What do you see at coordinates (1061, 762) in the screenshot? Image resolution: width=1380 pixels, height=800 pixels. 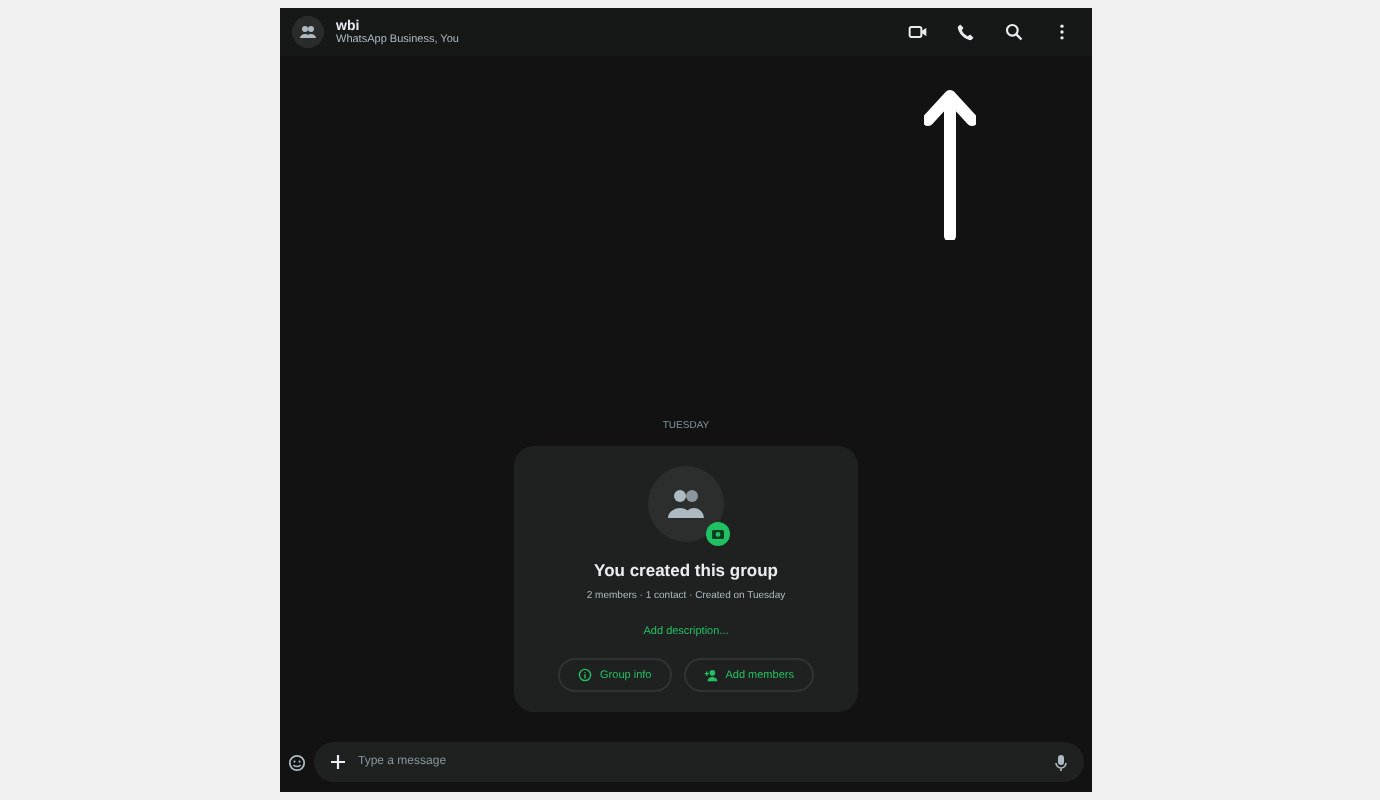 I see `microphone-icon` at bounding box center [1061, 762].